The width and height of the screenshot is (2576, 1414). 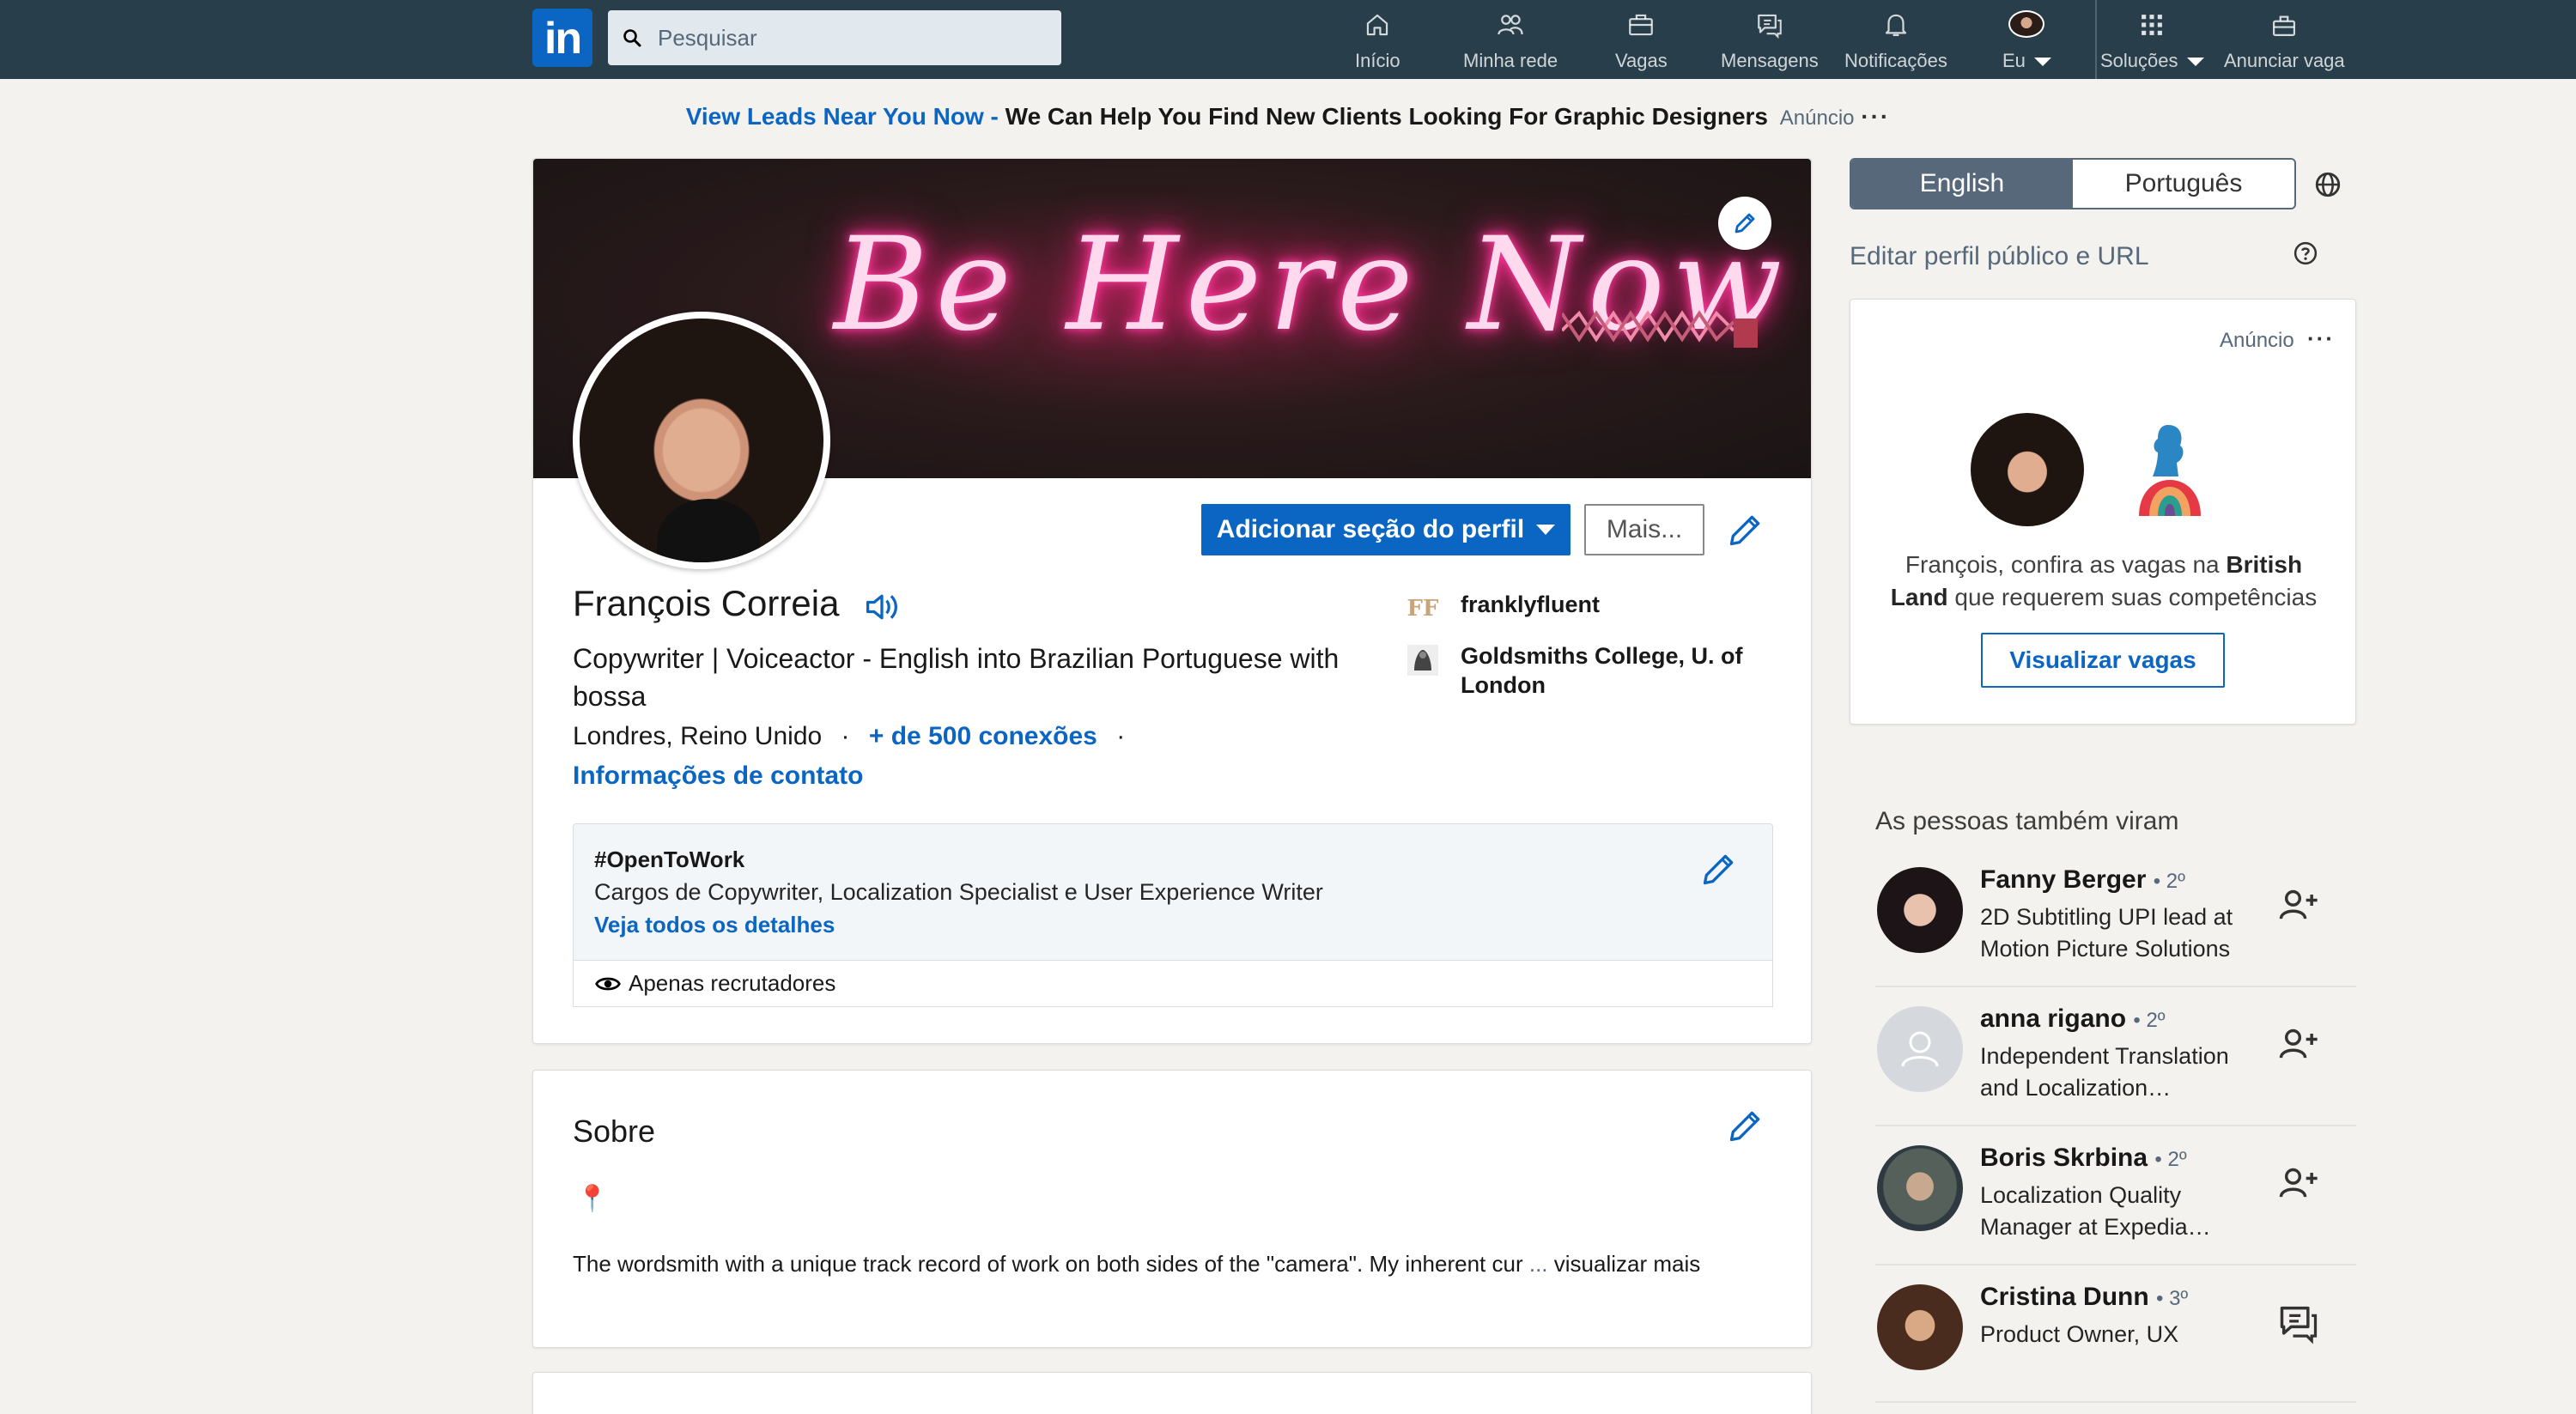 What do you see at coordinates (1746, 532) in the screenshot?
I see `edit-intro-button` at bounding box center [1746, 532].